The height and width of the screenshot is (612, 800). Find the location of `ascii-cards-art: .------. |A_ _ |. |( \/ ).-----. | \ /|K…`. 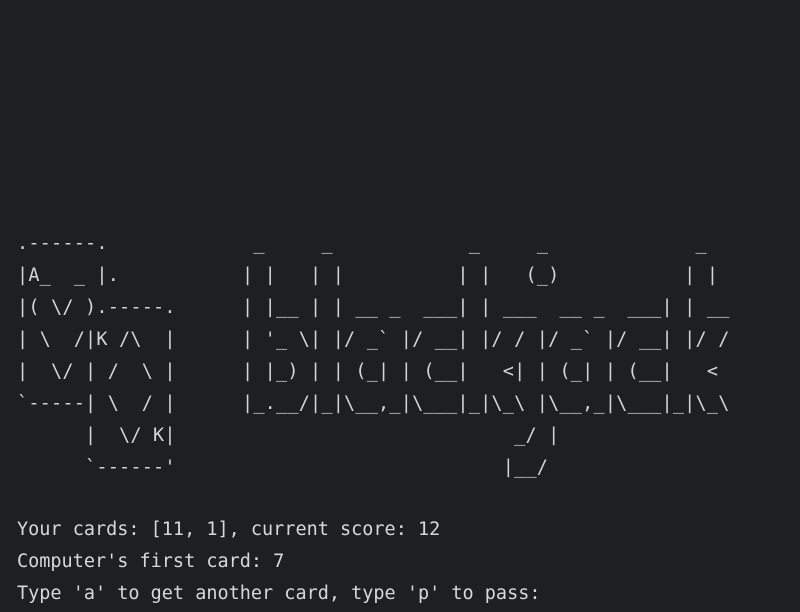

ascii-cards-art: .------. |A_ _ |. |( \/ ).-----. | \ /|K… is located at coordinates (96, 355).